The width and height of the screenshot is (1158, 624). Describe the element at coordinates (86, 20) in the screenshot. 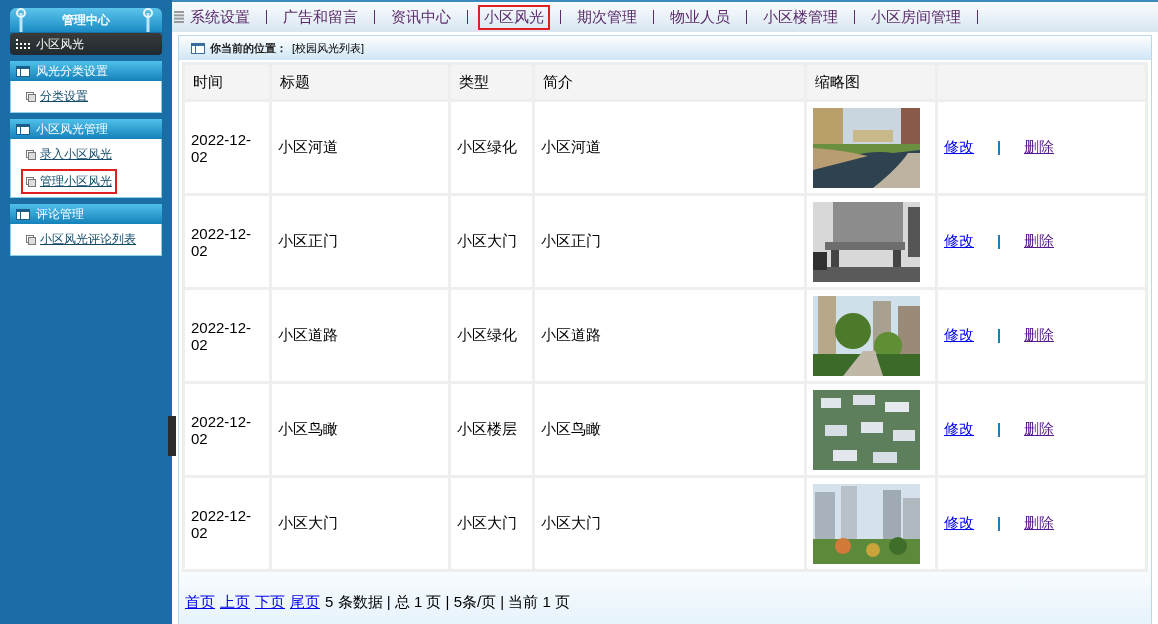

I see `sidebar-title: 管理中心` at that location.